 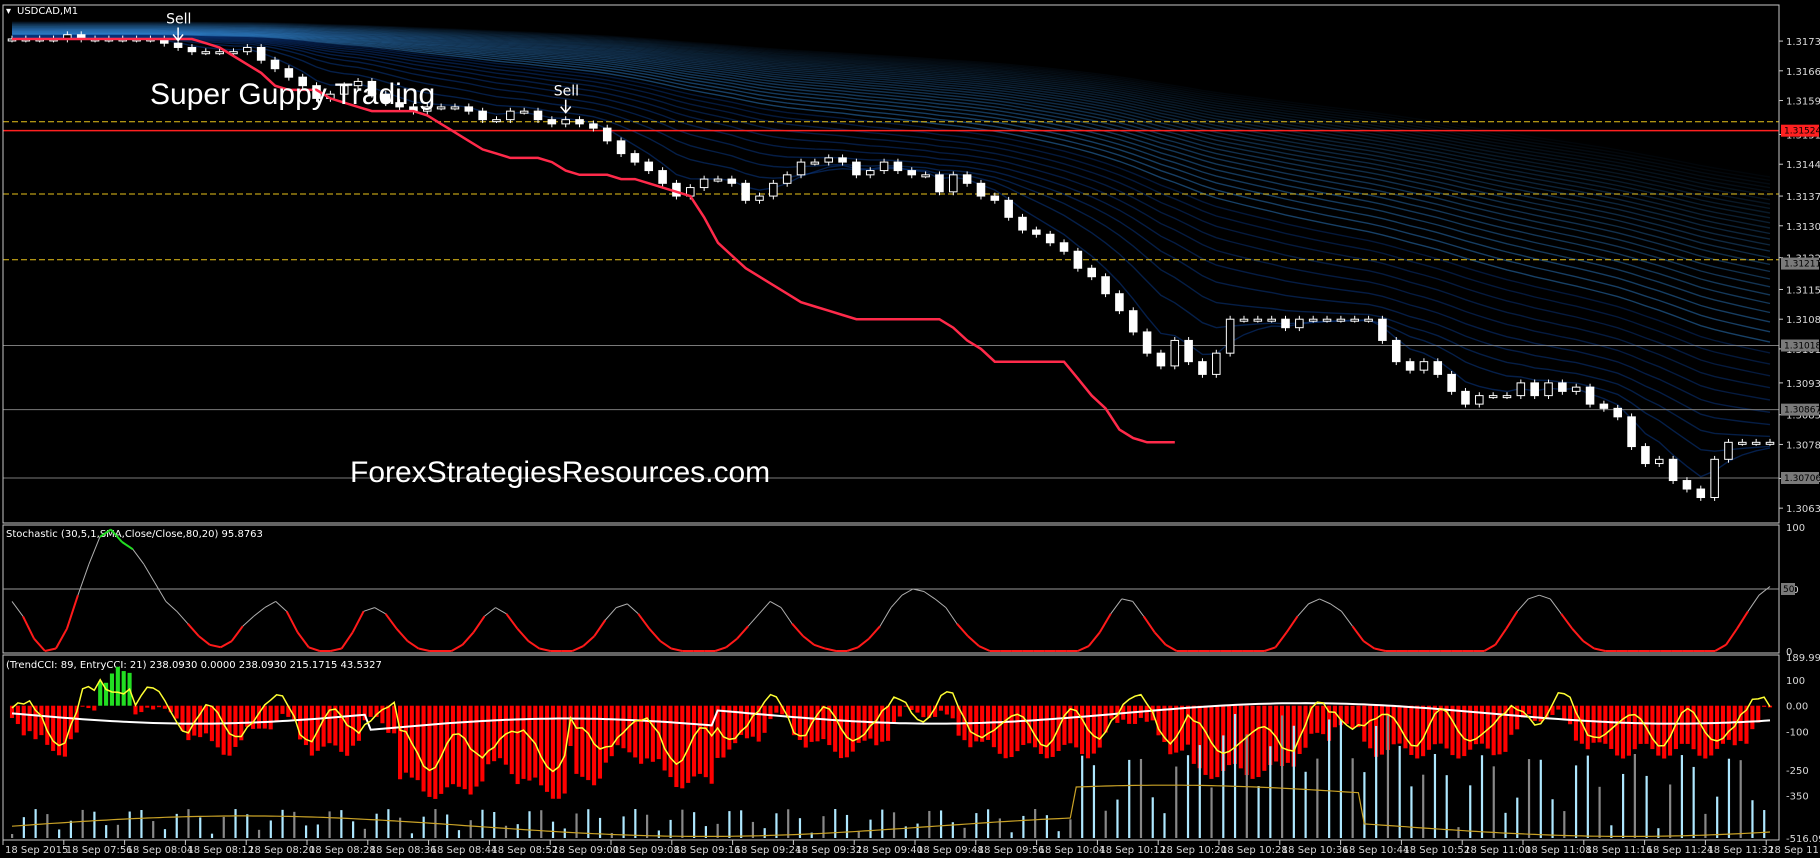 I want to click on sell-label: Sell, so click(x=178, y=19).